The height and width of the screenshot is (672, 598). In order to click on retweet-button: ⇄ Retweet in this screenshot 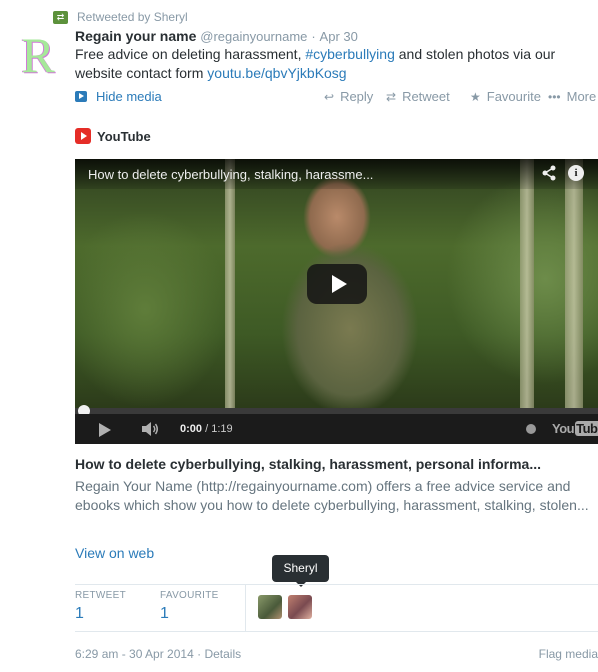, I will do `click(418, 96)`.